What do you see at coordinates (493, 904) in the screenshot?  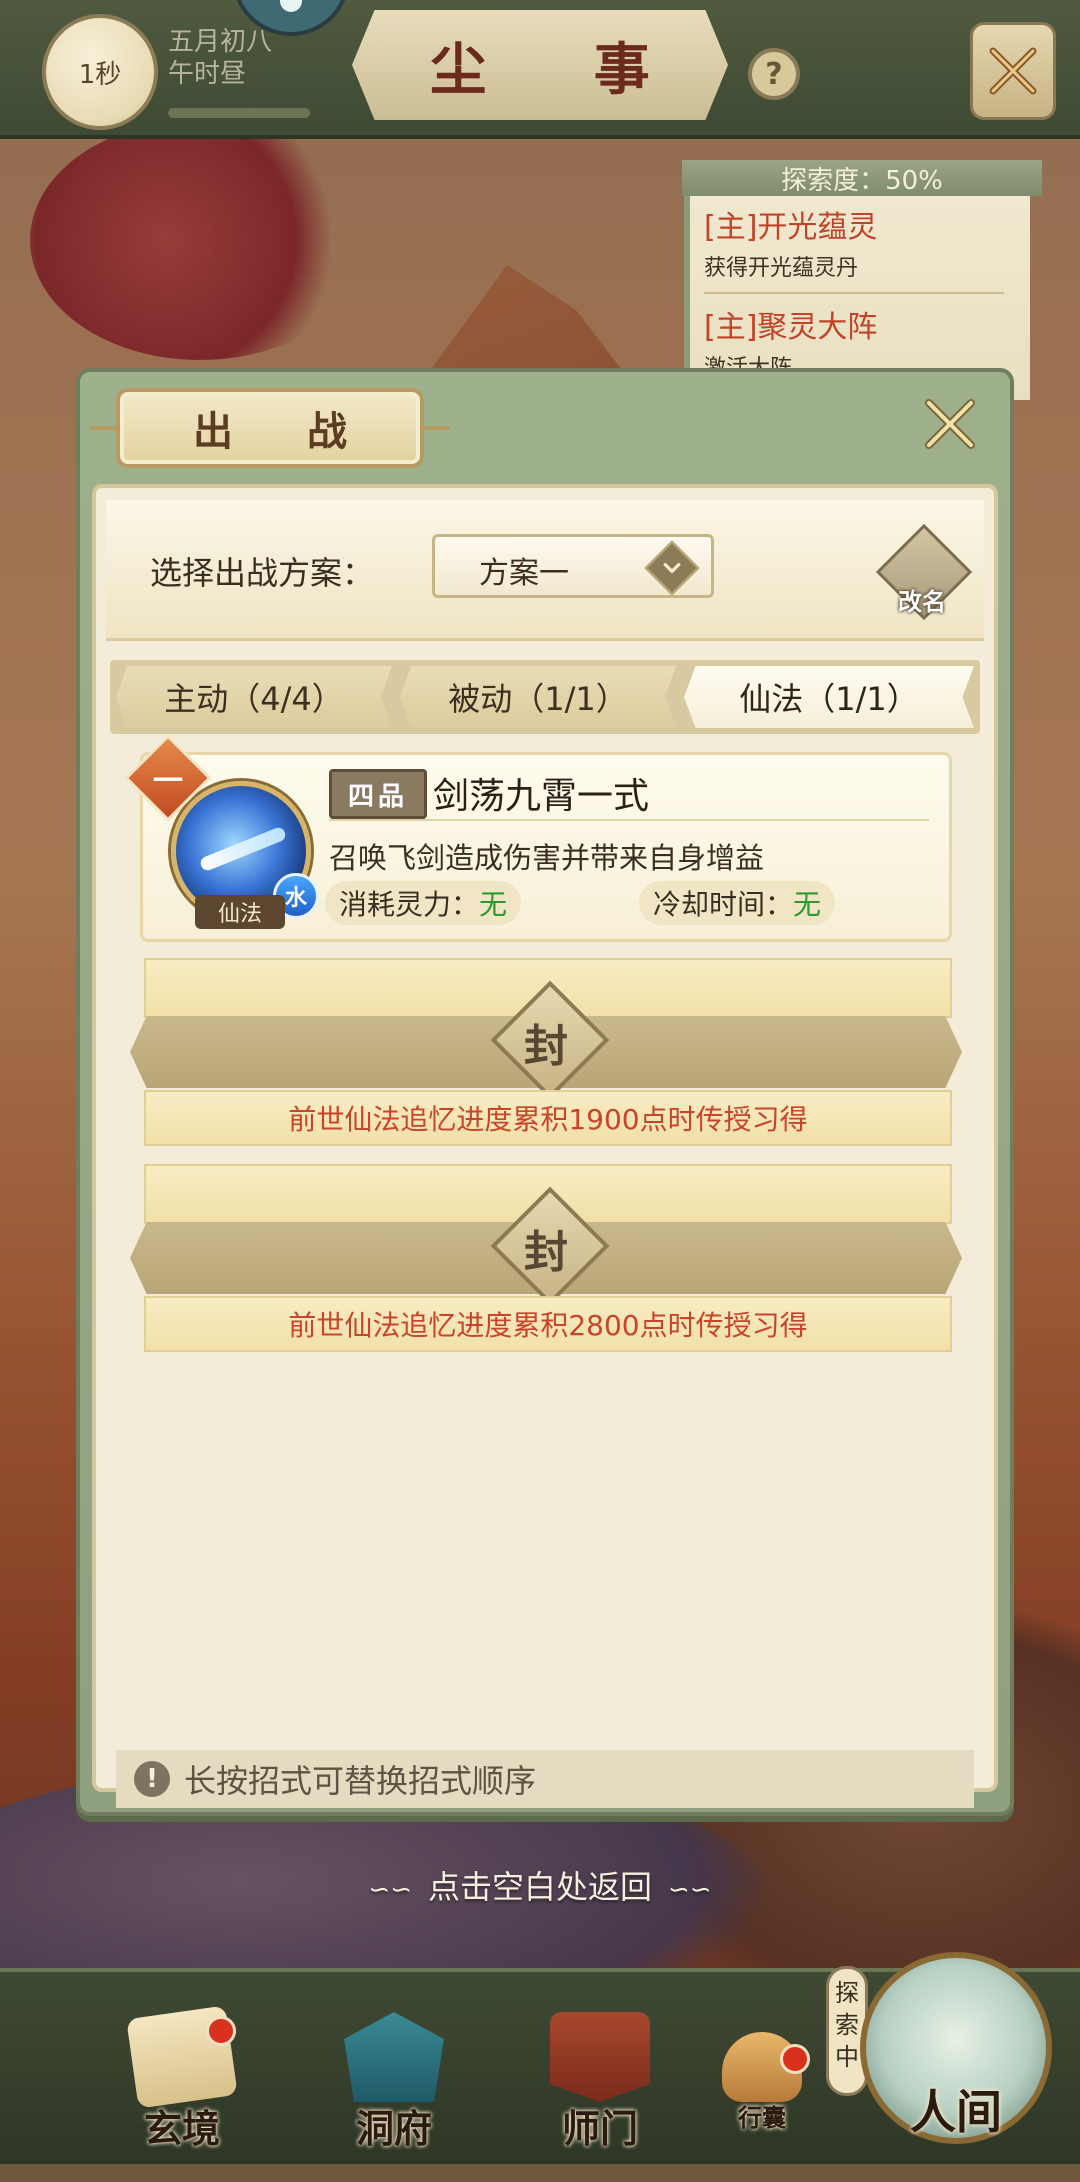 I see `cost-value: 无` at bounding box center [493, 904].